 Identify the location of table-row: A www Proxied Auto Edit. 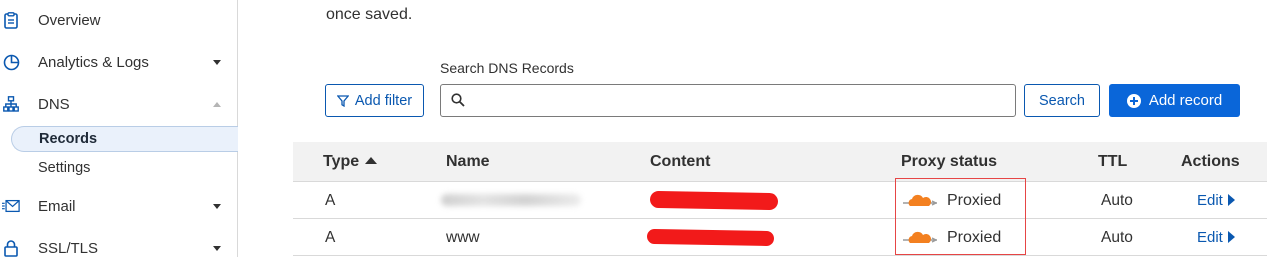
(780, 237).